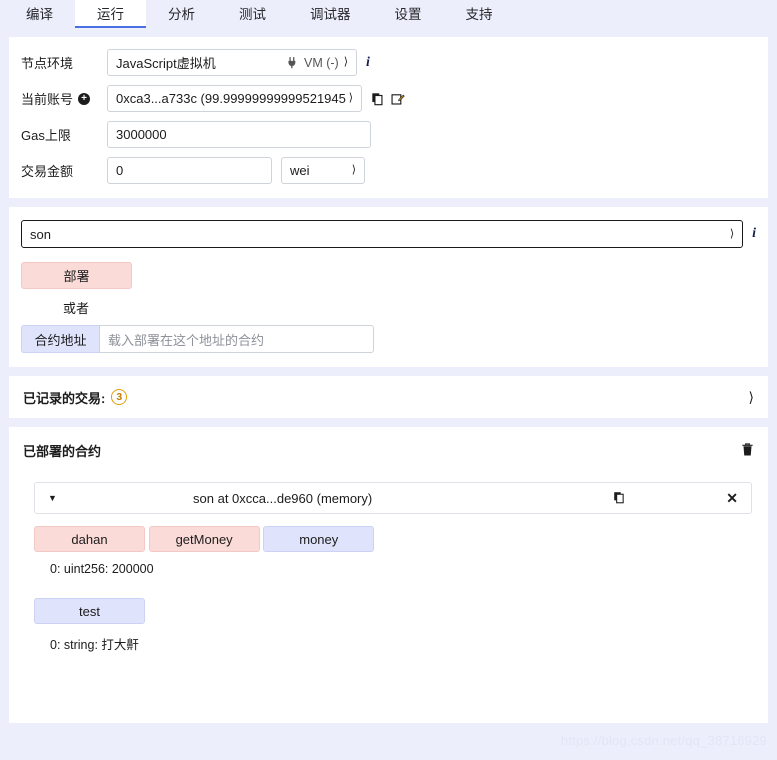  What do you see at coordinates (321, 62) in the screenshot?
I see `environment-status-text: VM (-)` at bounding box center [321, 62].